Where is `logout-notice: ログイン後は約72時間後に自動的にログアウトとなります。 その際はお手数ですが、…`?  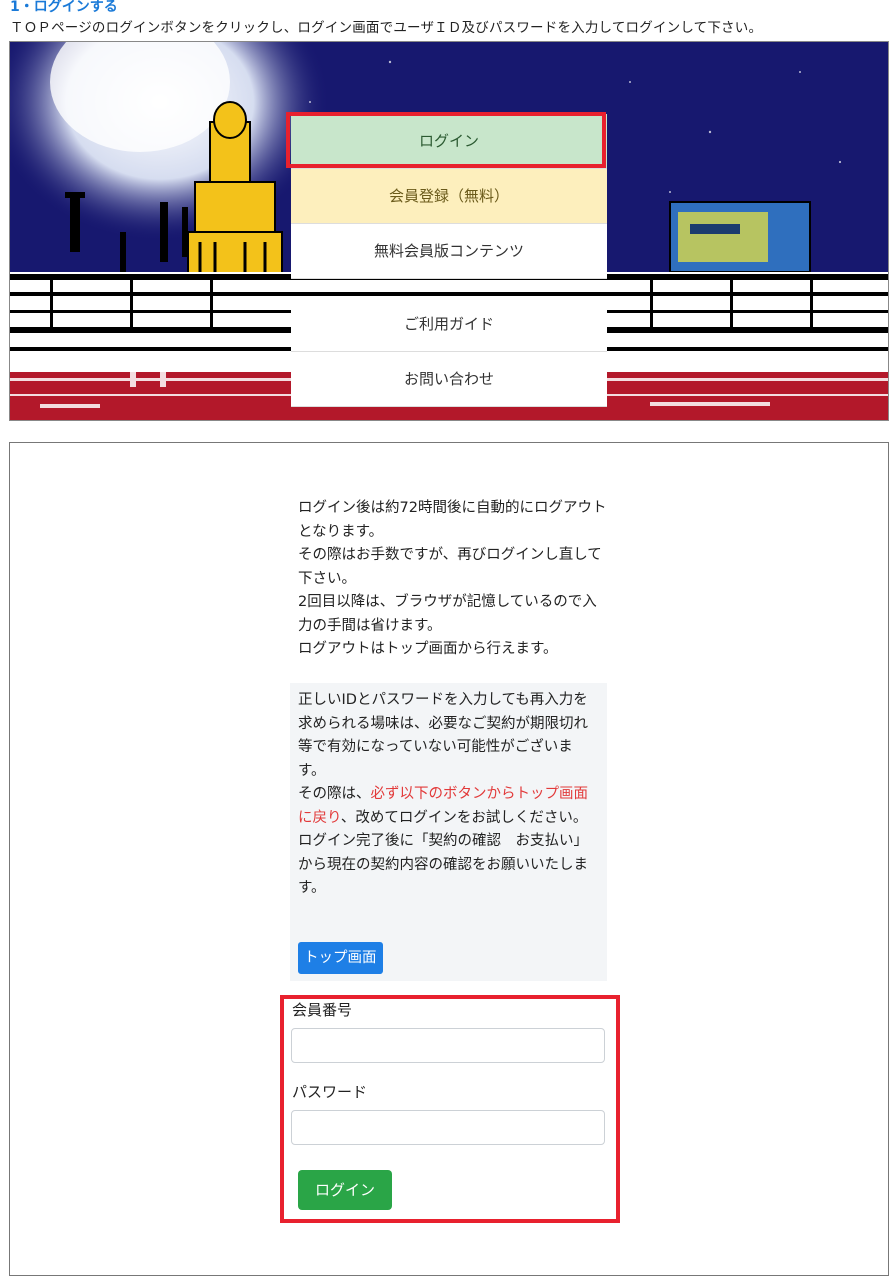
logout-notice: ログイン後は約72時間後に自動的にログアウトとなります。 その際はお手数ですが、… is located at coordinates (453, 579).